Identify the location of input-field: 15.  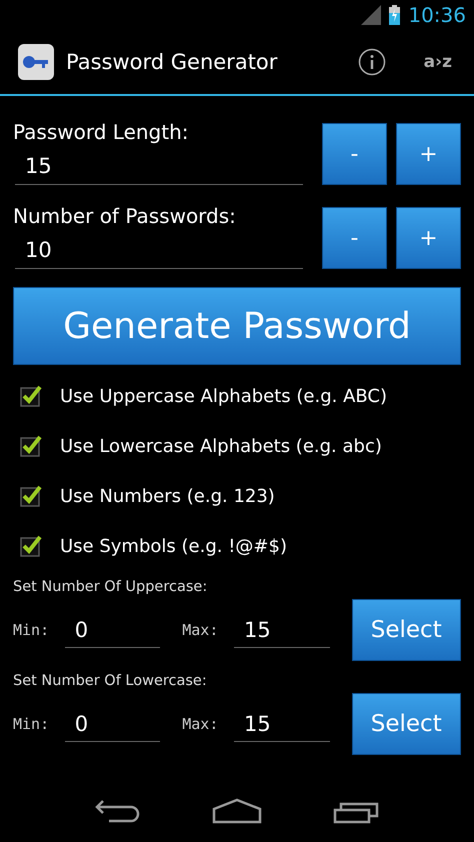
(159, 166).